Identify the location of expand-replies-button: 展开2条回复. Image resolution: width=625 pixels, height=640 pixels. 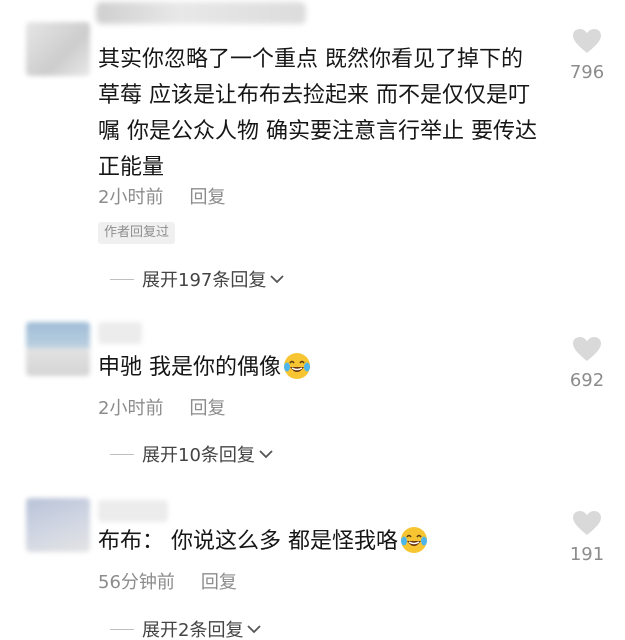
(186, 628).